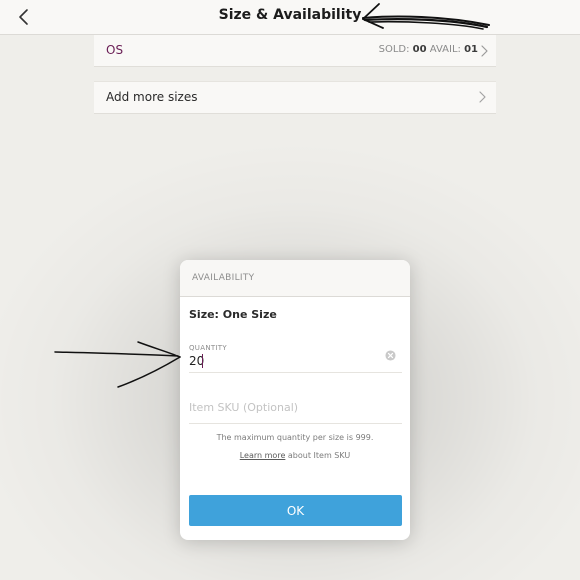 The width and height of the screenshot is (580, 580). Describe the element at coordinates (208, 348) in the screenshot. I see `quantity-label: QUANTITY` at that location.